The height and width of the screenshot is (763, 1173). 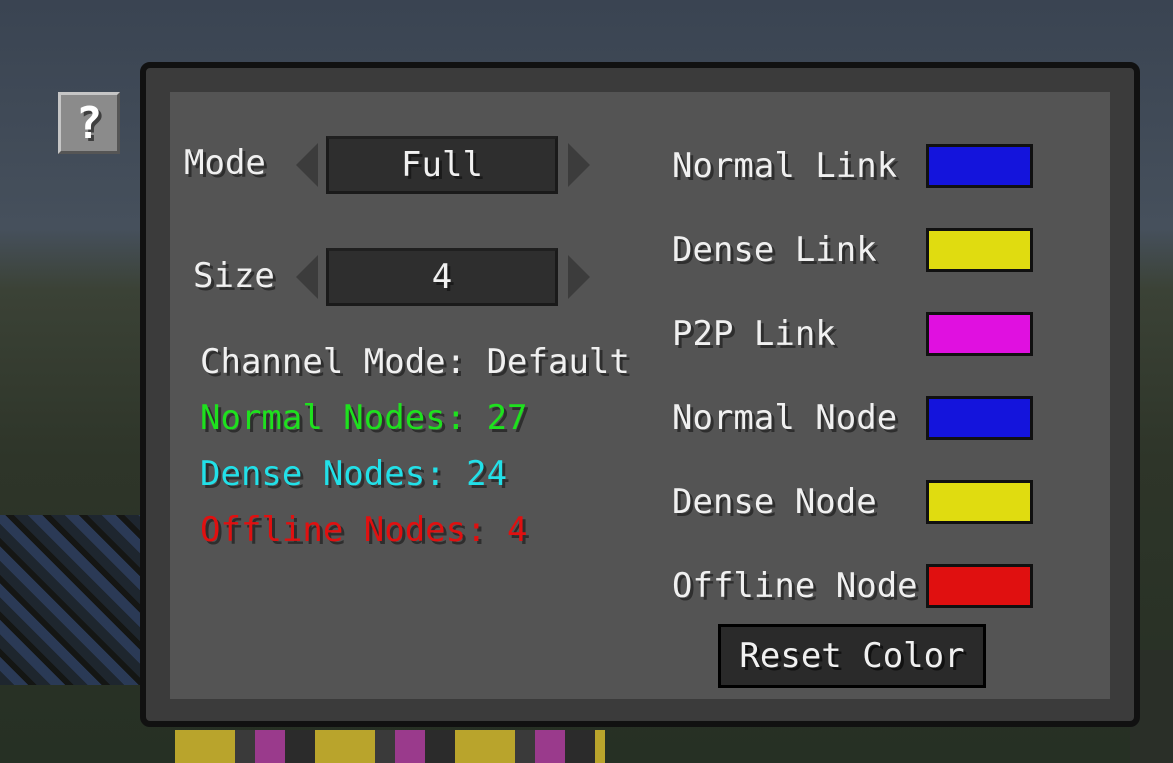 I want to click on size-label: Size, so click(x=234, y=276).